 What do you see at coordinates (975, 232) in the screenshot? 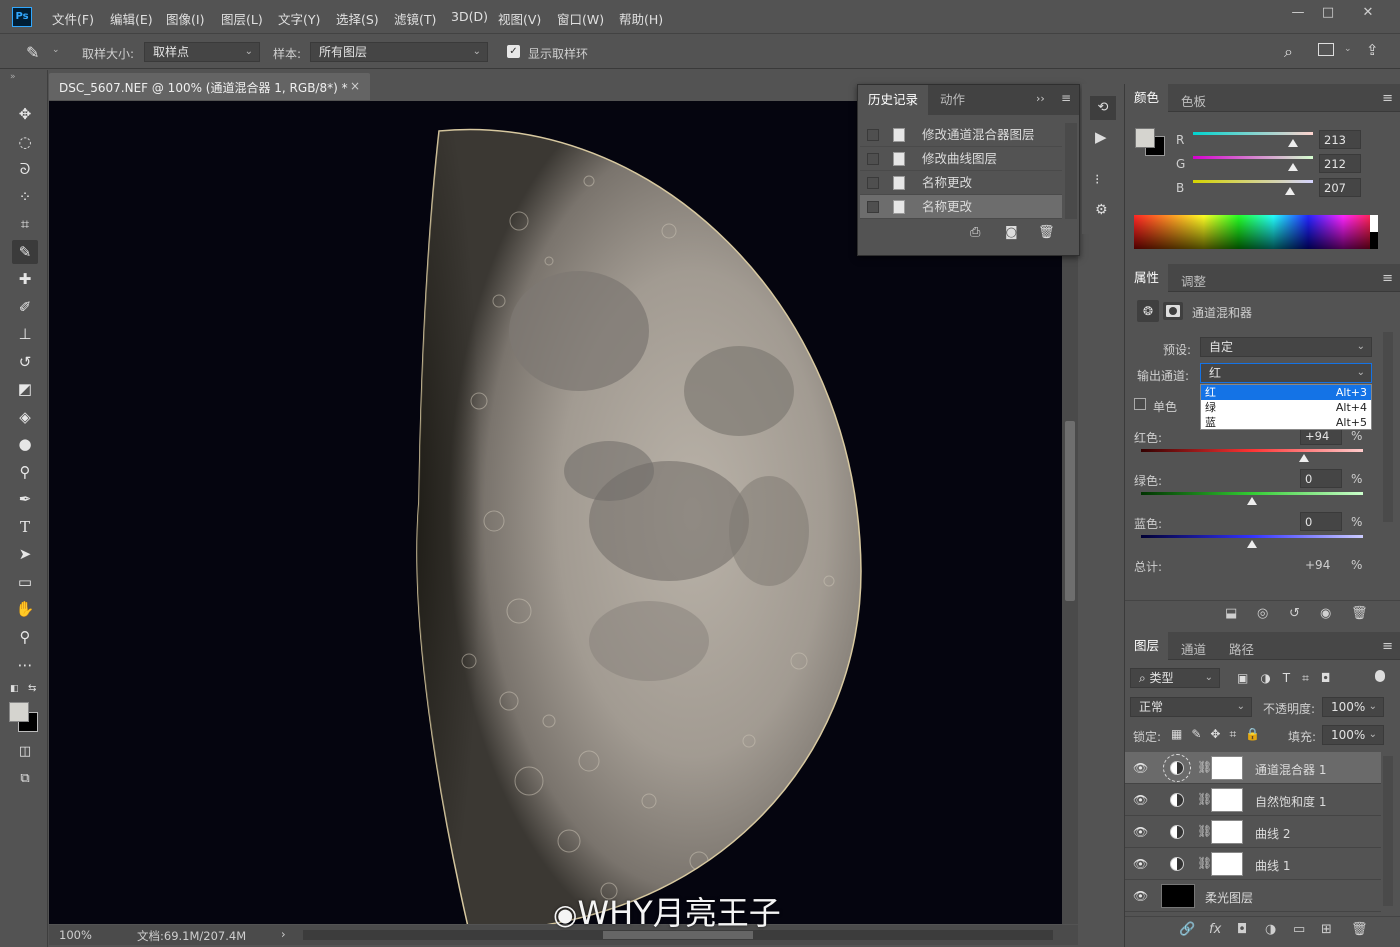
I see `new-document-icon: ⎙` at bounding box center [975, 232].